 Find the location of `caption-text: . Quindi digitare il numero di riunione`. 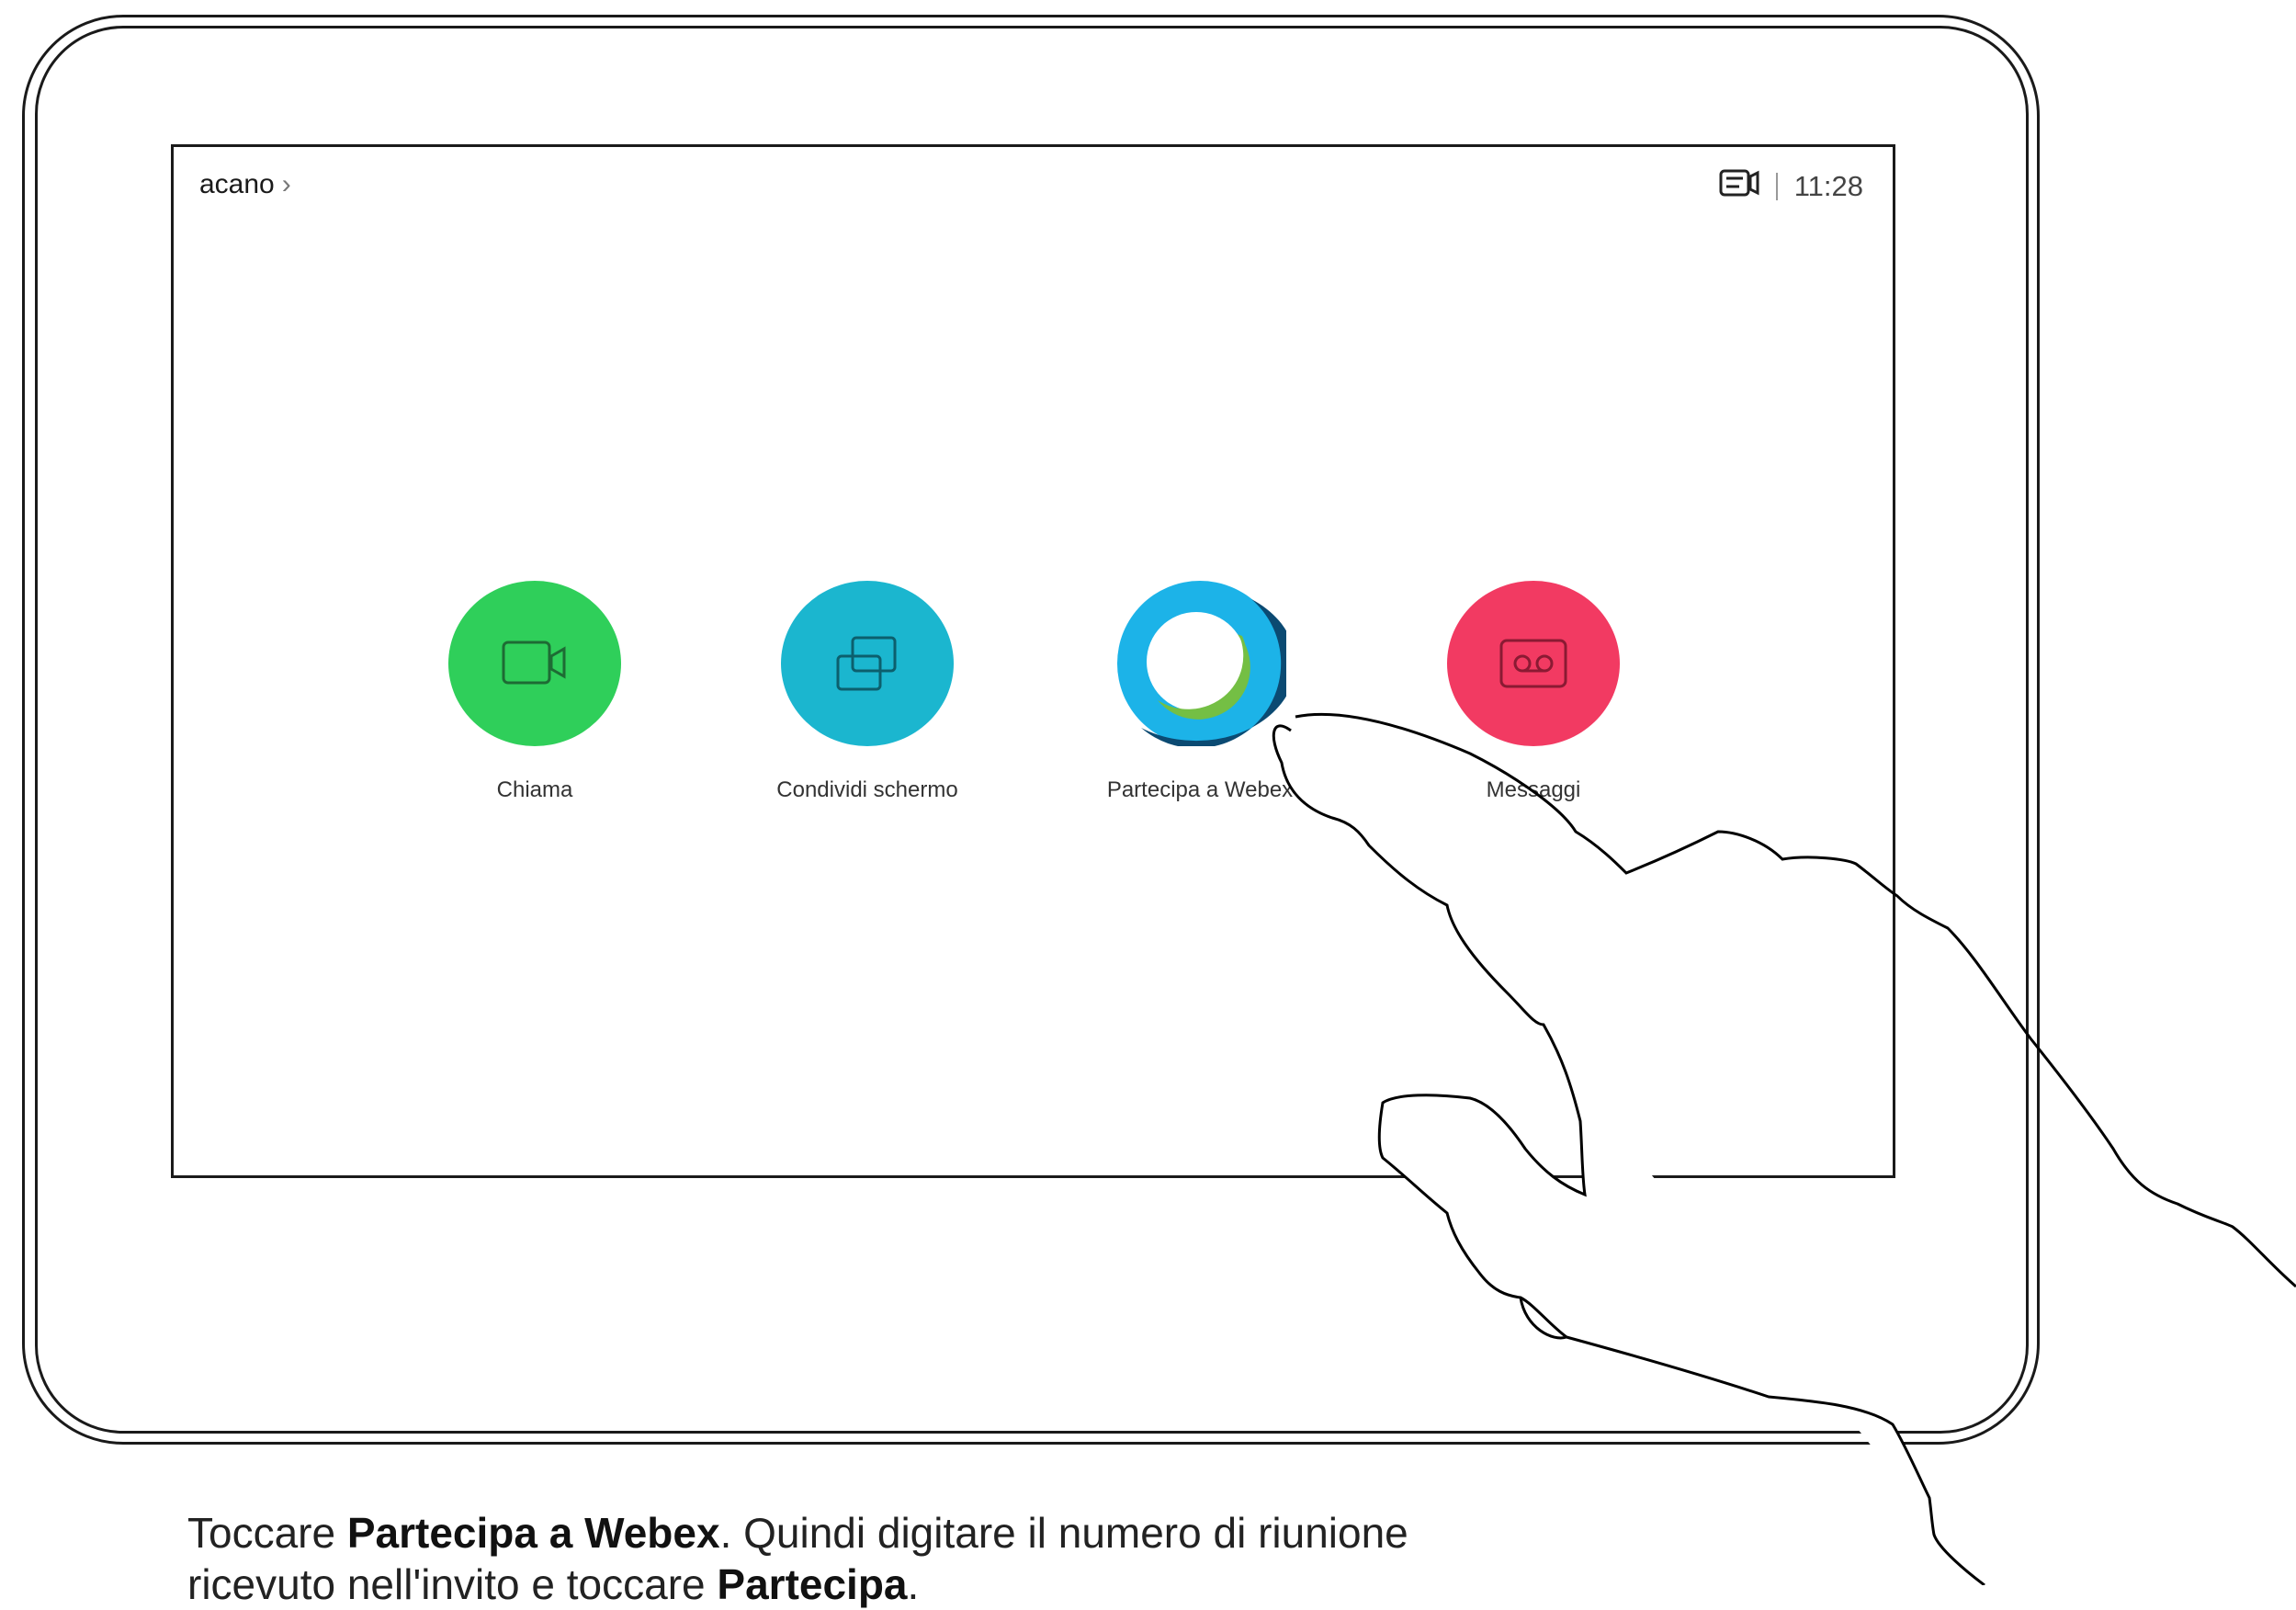

caption-text: . Quindi digitare il numero di riunione is located at coordinates (1063, 1533).